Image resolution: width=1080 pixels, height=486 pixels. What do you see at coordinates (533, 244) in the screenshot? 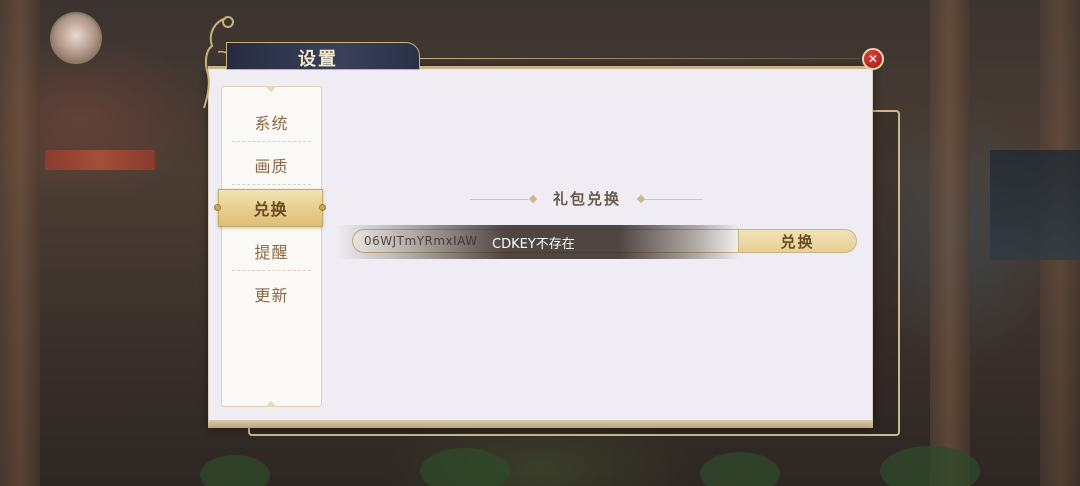
I see `toast-text: CDKEY不存在` at bounding box center [533, 244].